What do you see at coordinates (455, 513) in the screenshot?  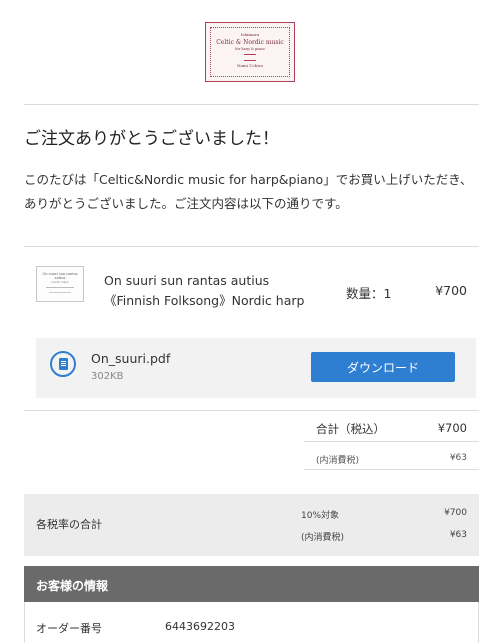 I see `tax-rate-value: ¥700` at bounding box center [455, 513].